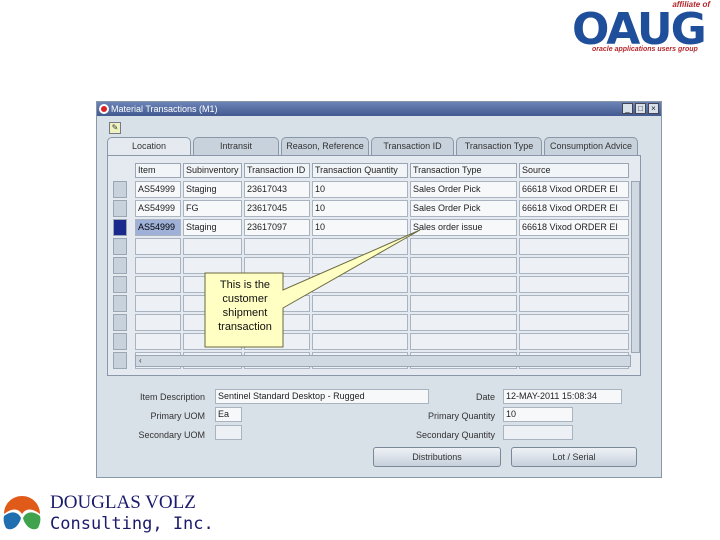 This screenshot has width=720, height=540. What do you see at coordinates (132, 524) in the screenshot?
I see `logo-line-2: Consulting, Inc.` at bounding box center [132, 524].